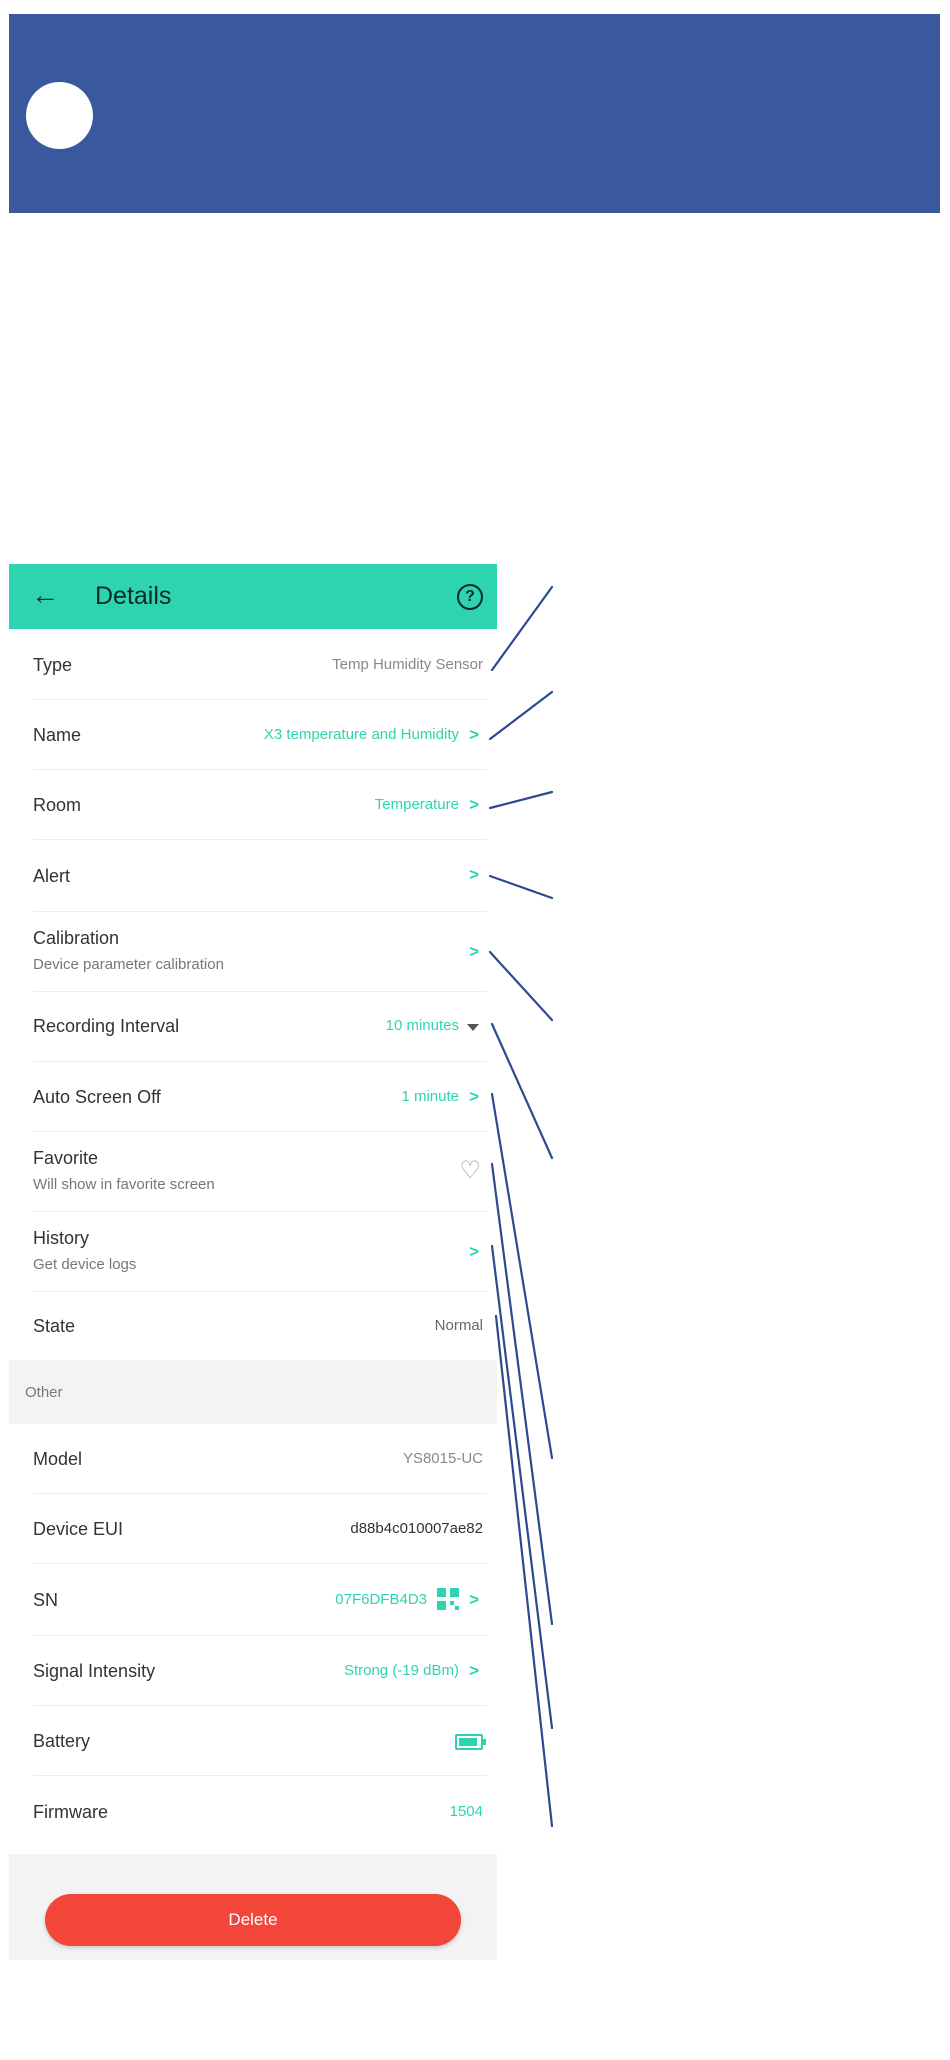 This screenshot has width=950, height=2060. I want to click on device-eui-label: Device EUI, so click(78, 1529).